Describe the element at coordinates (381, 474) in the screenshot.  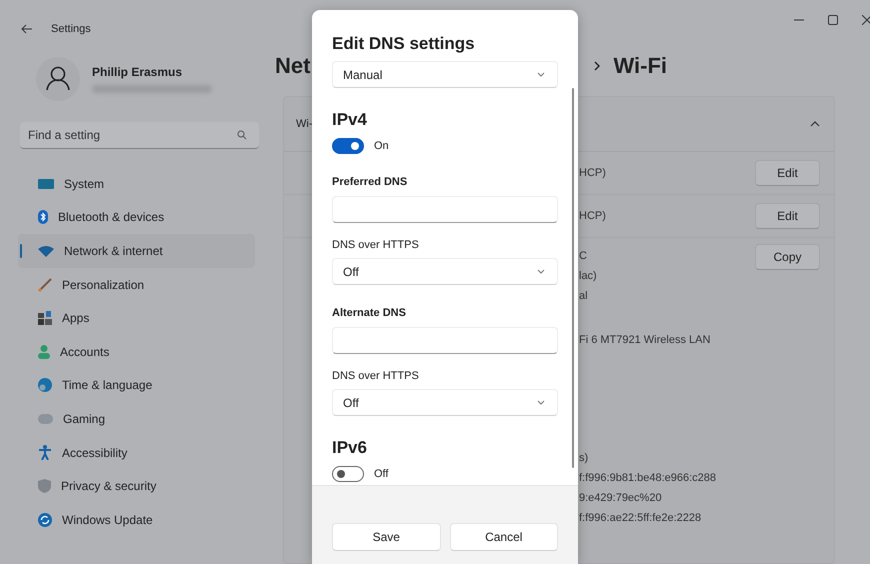
I see `toggle-label: Off` at that location.